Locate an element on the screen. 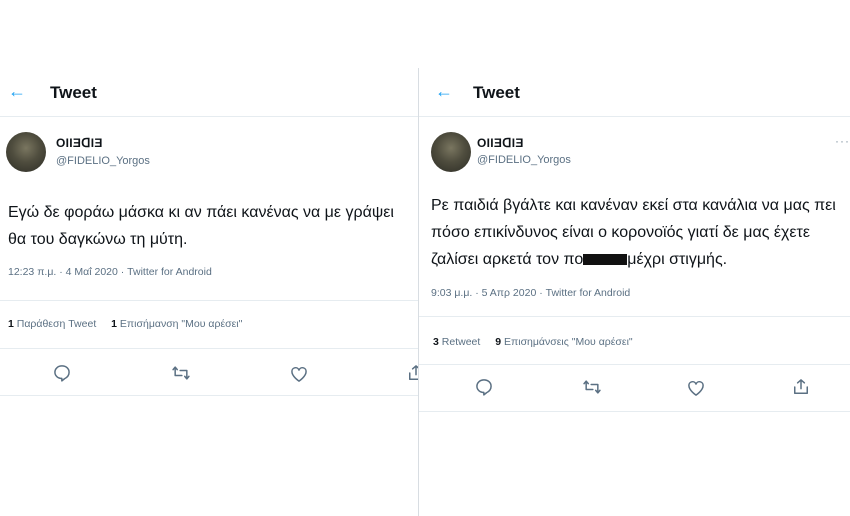  retweets-stat: 3 Retweet is located at coordinates (456, 342).